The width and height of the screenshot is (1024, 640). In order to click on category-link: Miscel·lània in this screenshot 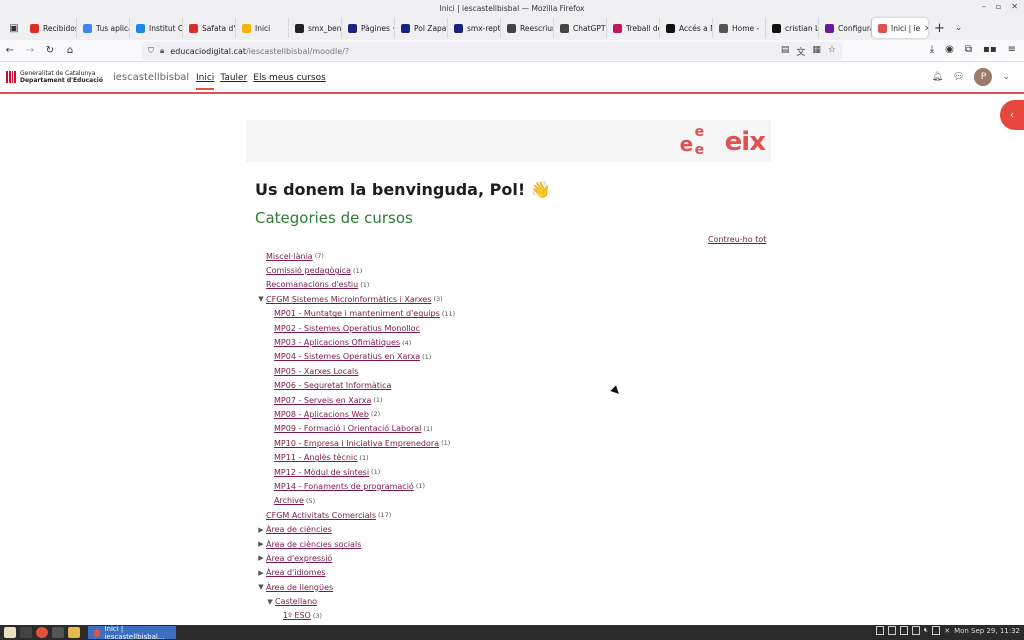, I will do `click(289, 256)`.